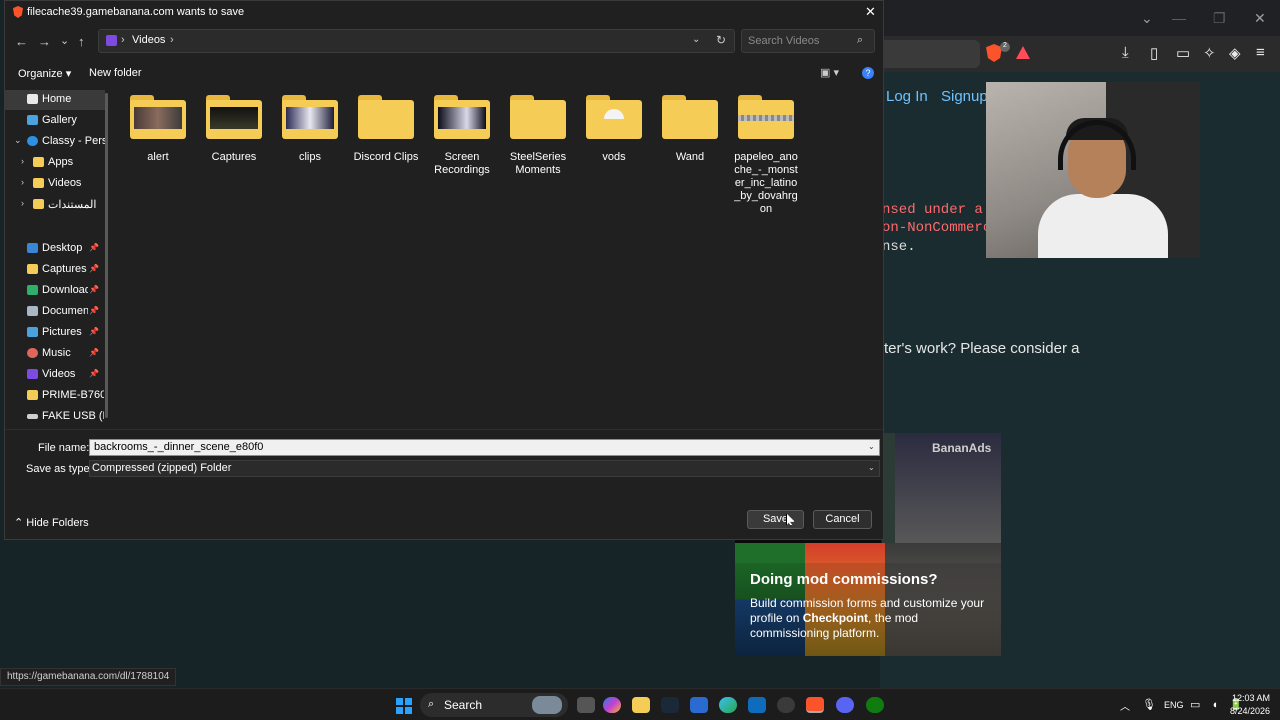 This screenshot has height=720, width=1280. I want to click on login-link: Log In, so click(907, 96).